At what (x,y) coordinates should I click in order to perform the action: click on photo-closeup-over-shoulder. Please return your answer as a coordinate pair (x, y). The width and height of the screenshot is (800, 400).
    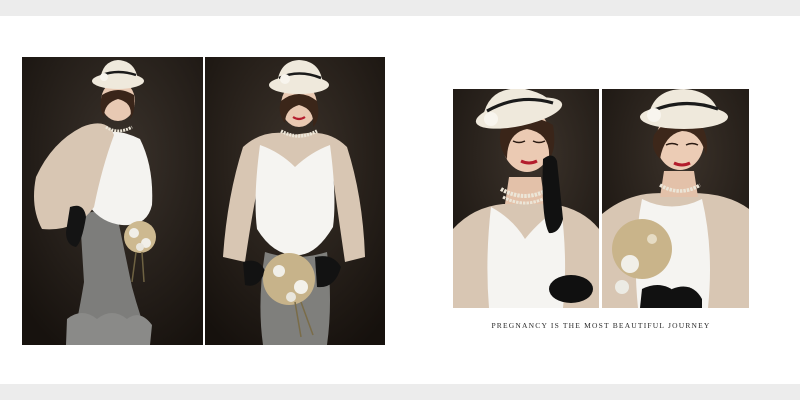
    Looking at the image, I should click on (675, 198).